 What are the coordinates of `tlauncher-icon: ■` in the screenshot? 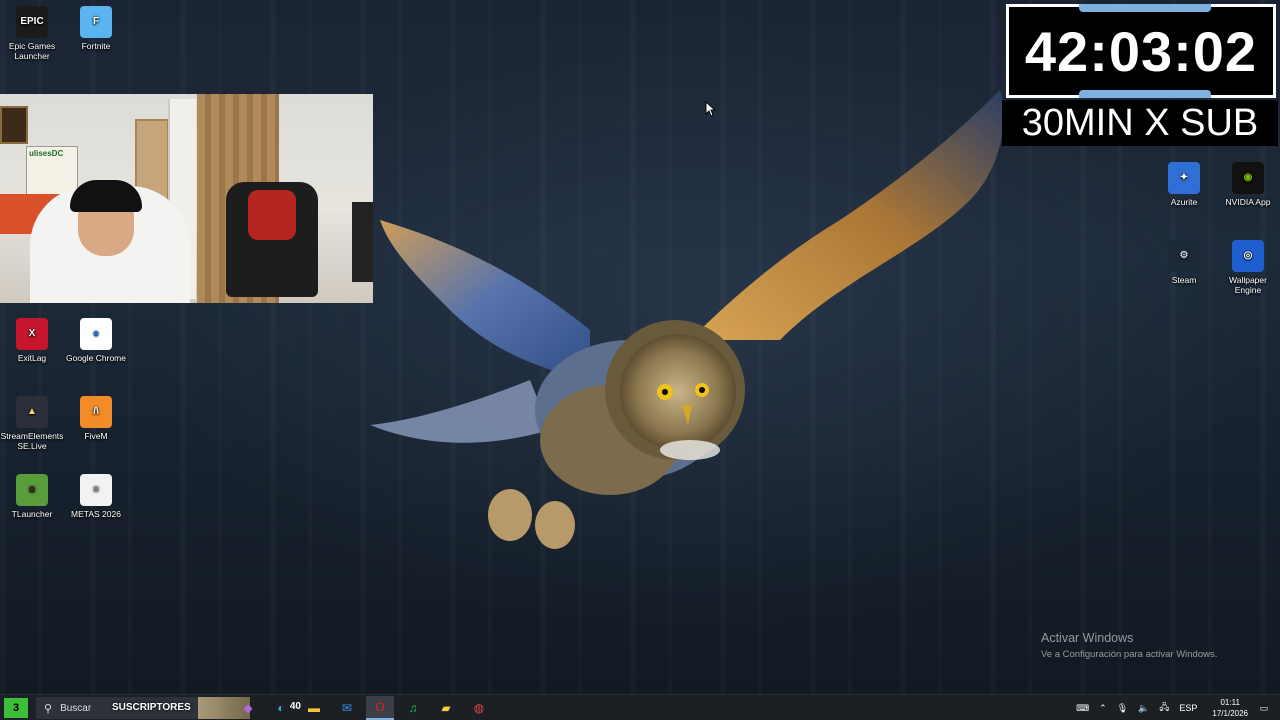 It's located at (32, 490).